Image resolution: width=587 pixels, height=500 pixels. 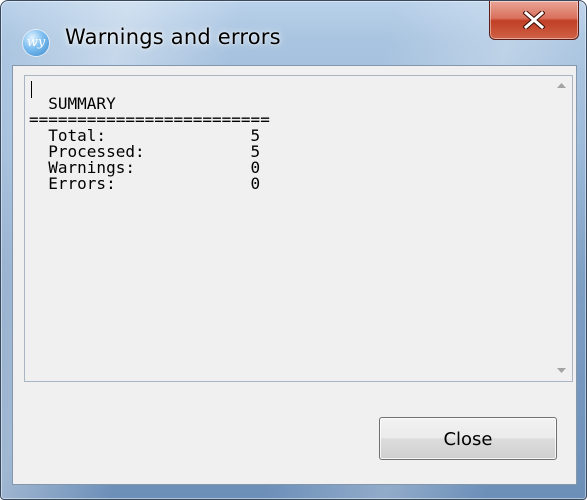 I want to click on vertical-scrollbar, so click(x=561, y=228).